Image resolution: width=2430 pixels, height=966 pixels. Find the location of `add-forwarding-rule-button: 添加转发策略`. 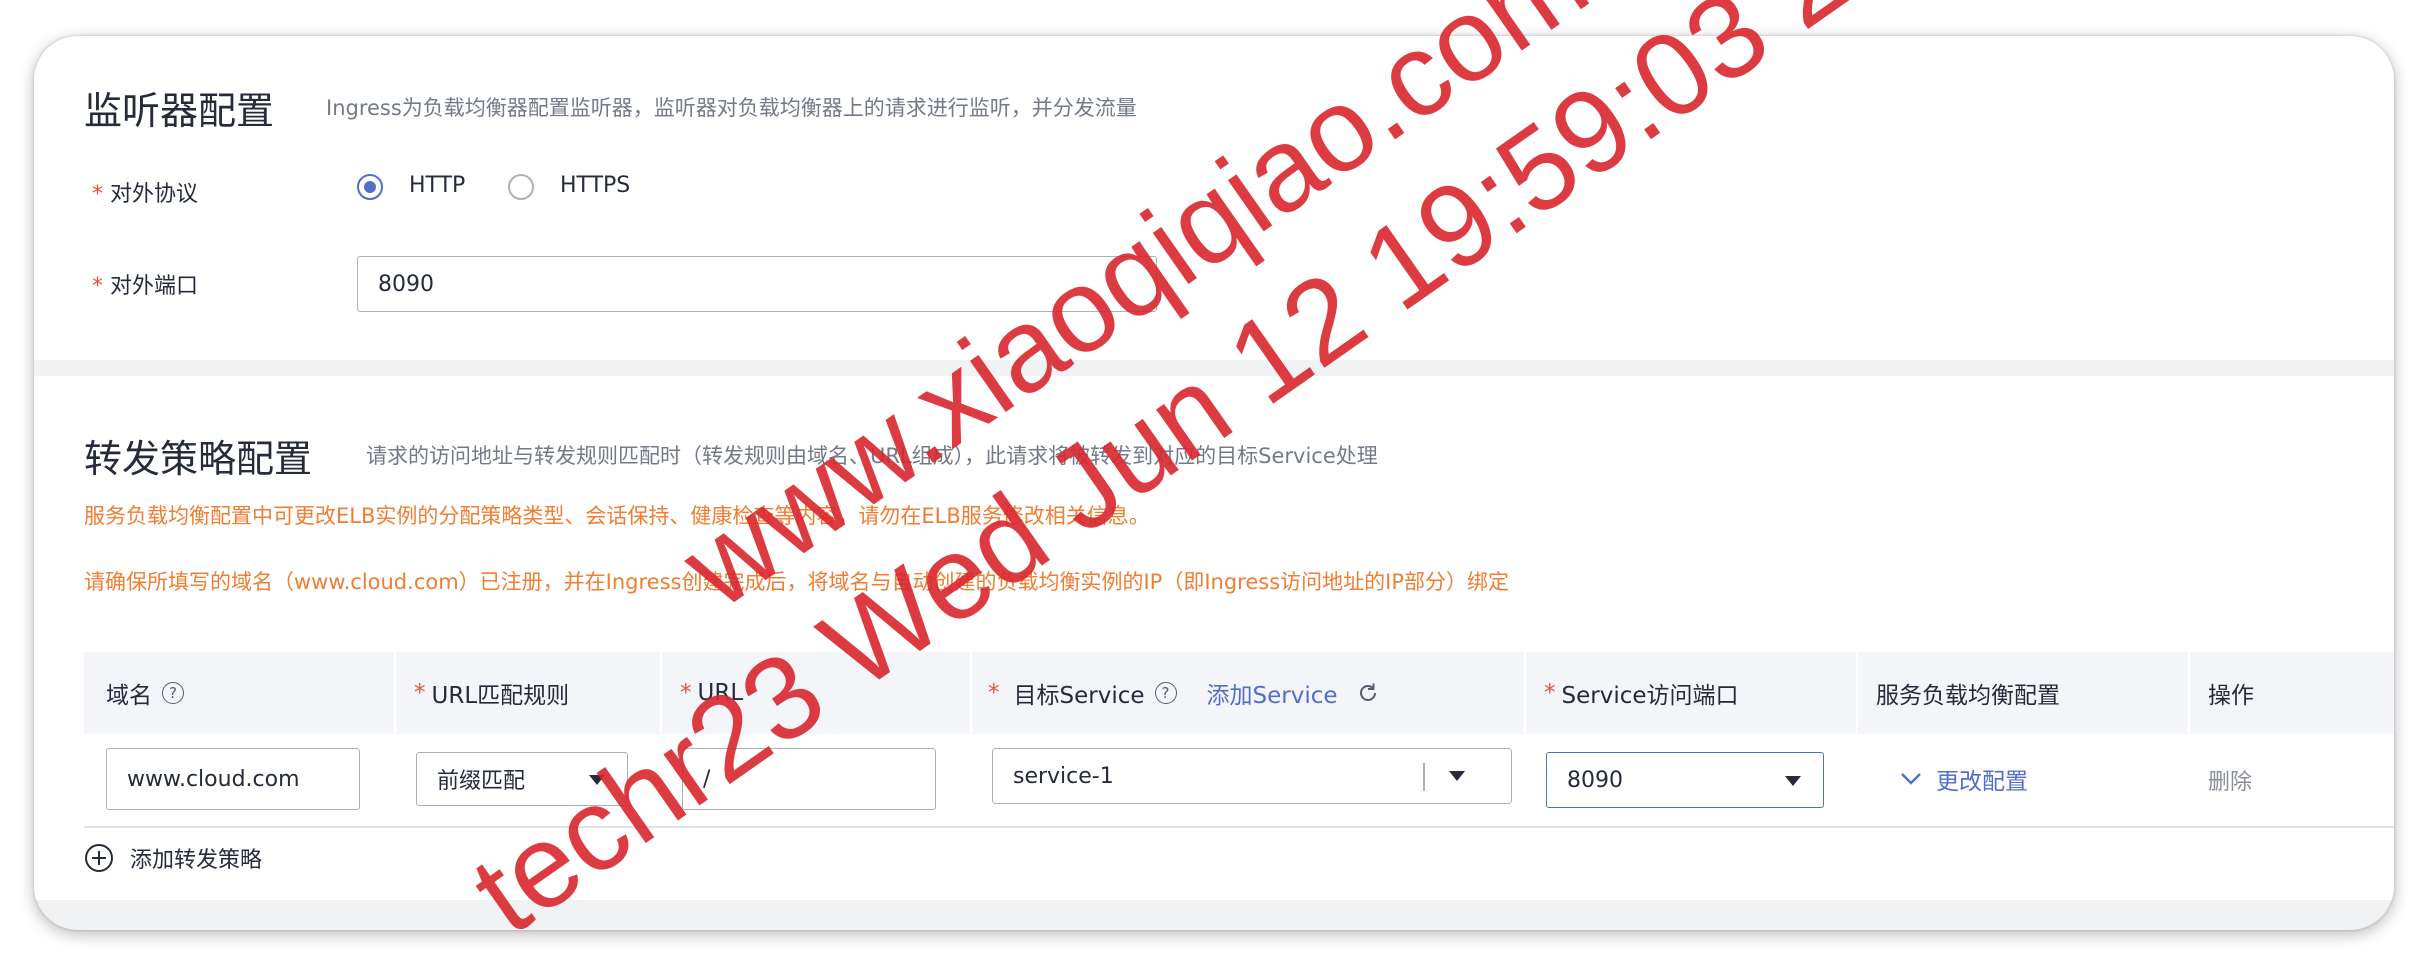

add-forwarding-rule-button: 添加转发策略 is located at coordinates (173, 858).